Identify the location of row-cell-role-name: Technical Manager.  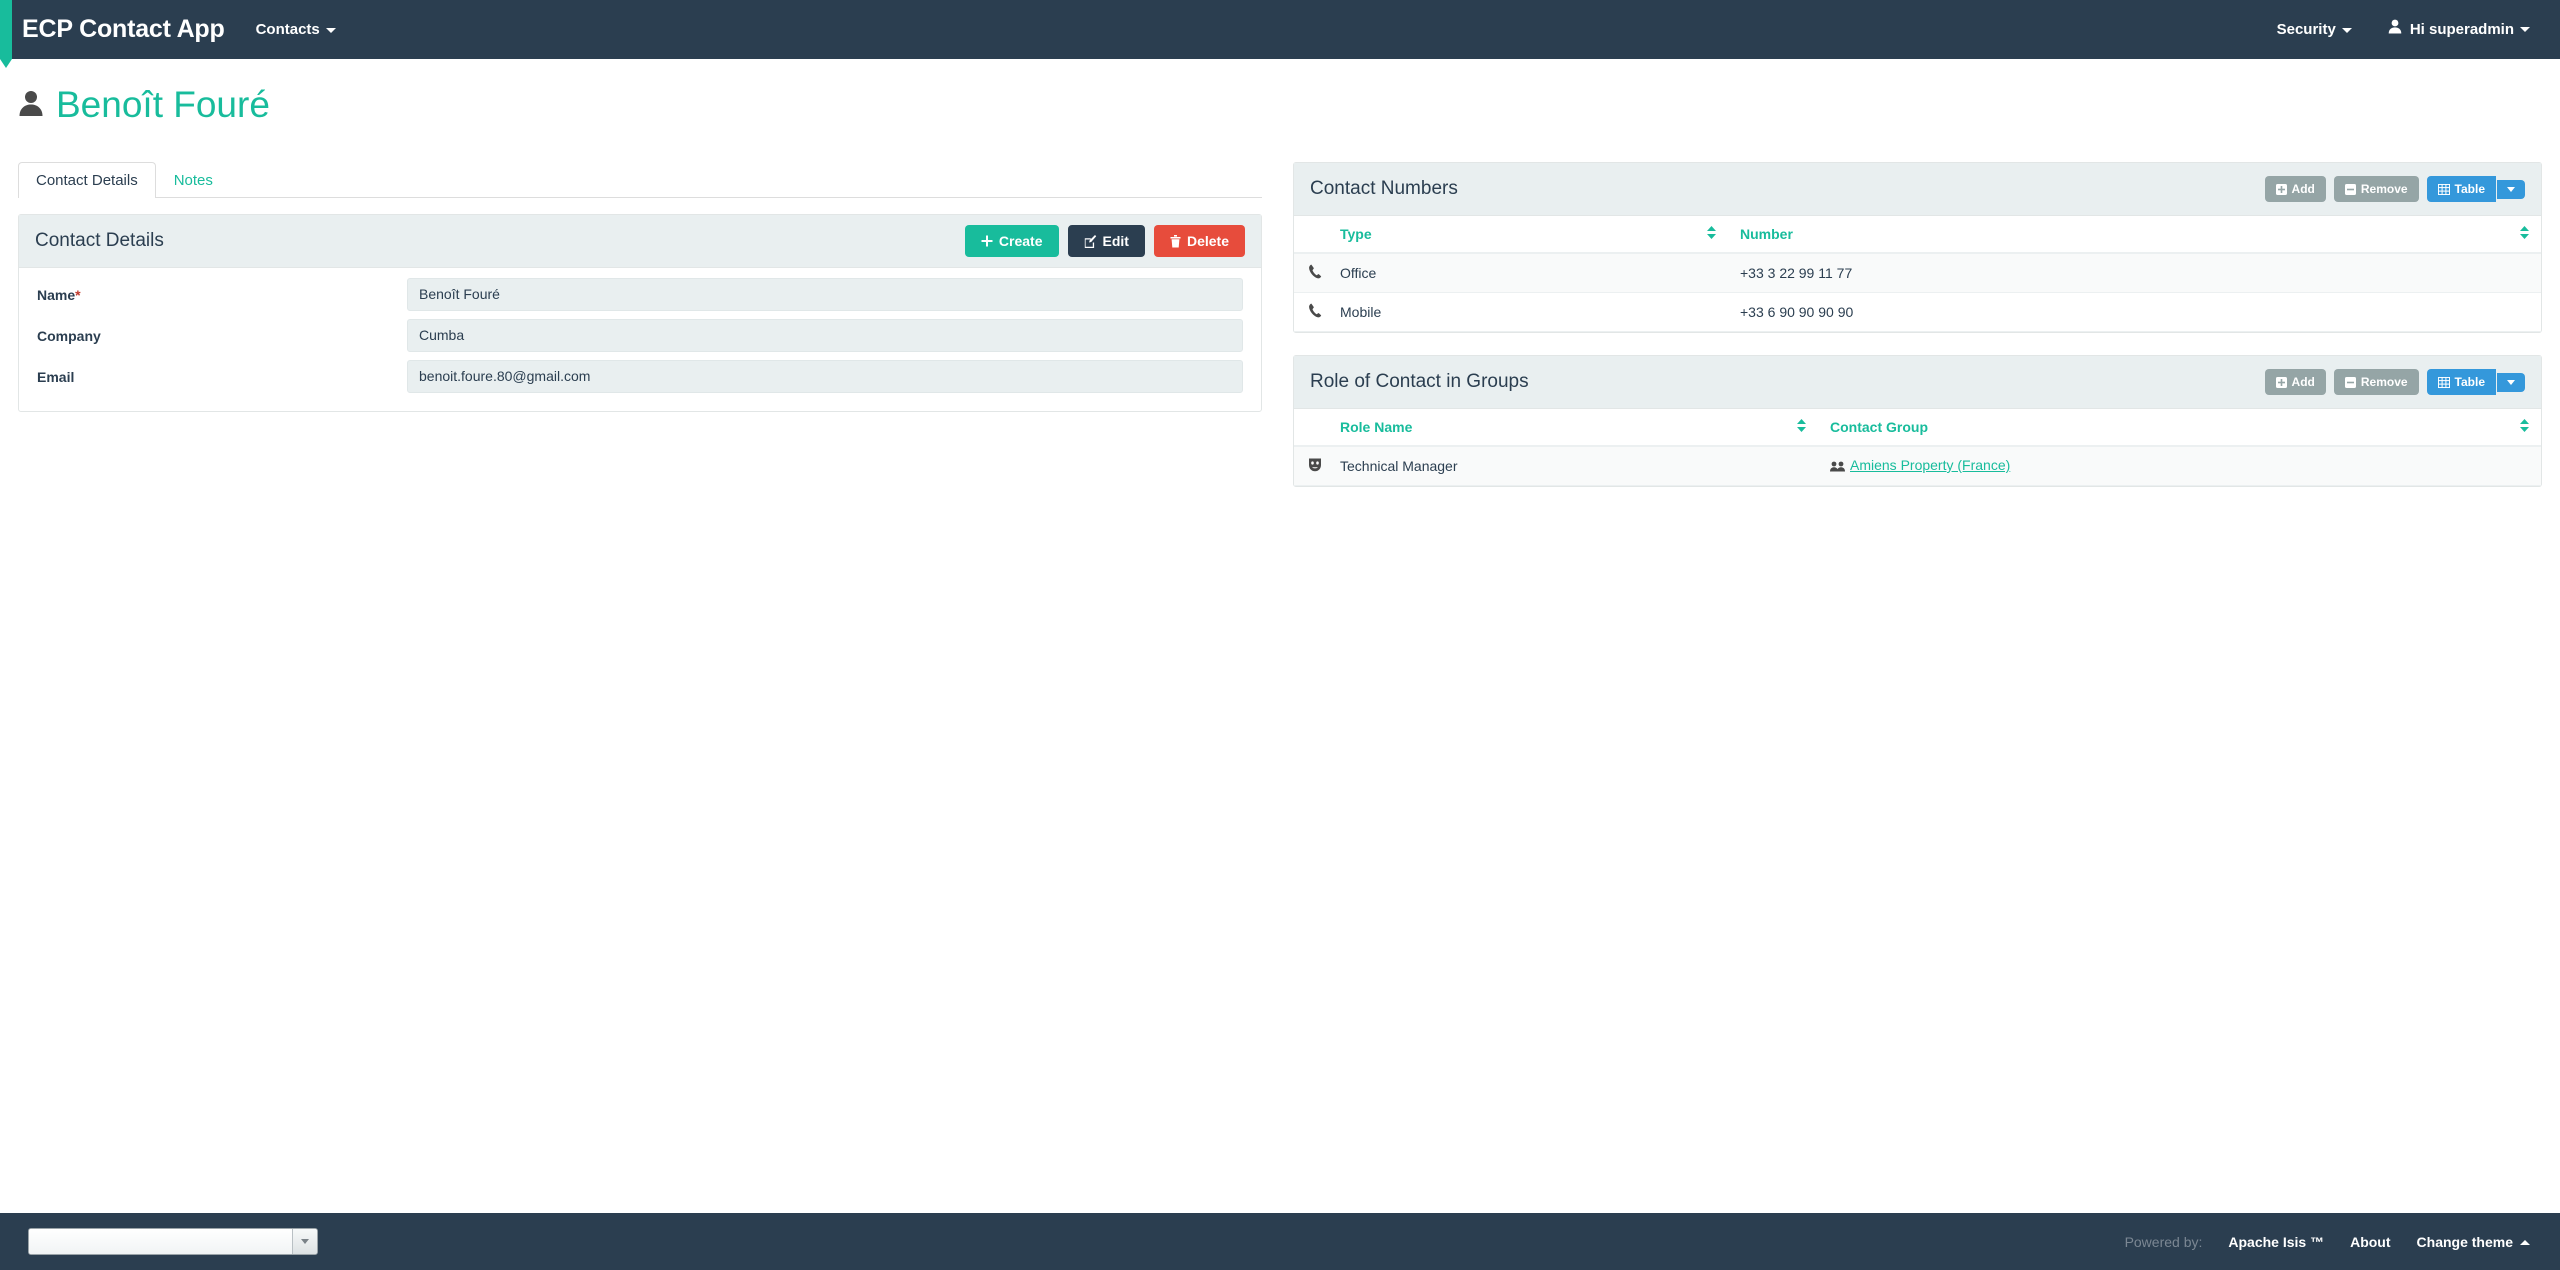
(1573, 466).